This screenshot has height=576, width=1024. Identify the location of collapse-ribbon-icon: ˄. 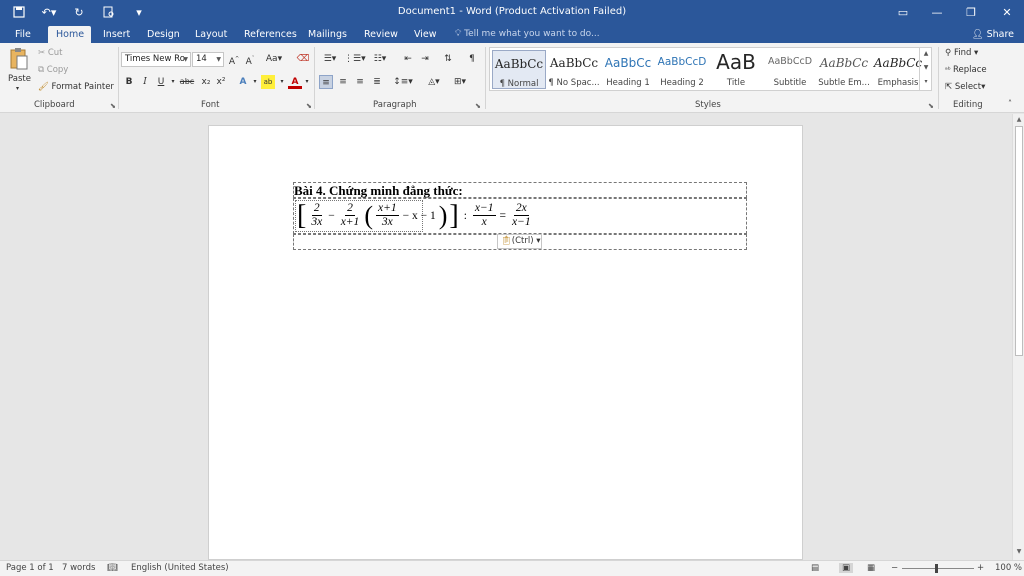
(1010, 103).